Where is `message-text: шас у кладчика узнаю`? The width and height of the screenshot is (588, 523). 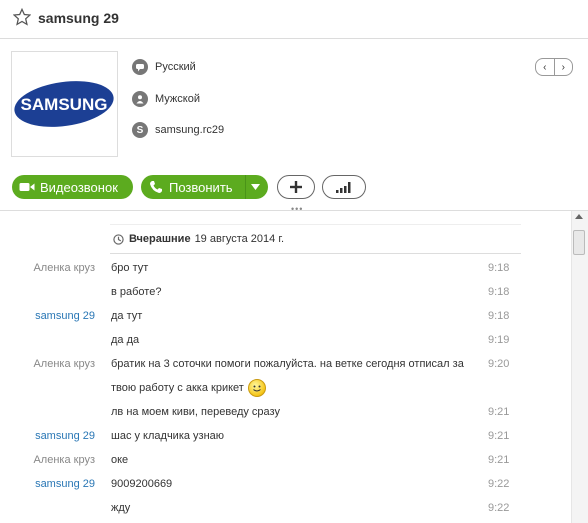 message-text: шас у кладчика узнаю is located at coordinates (168, 436).